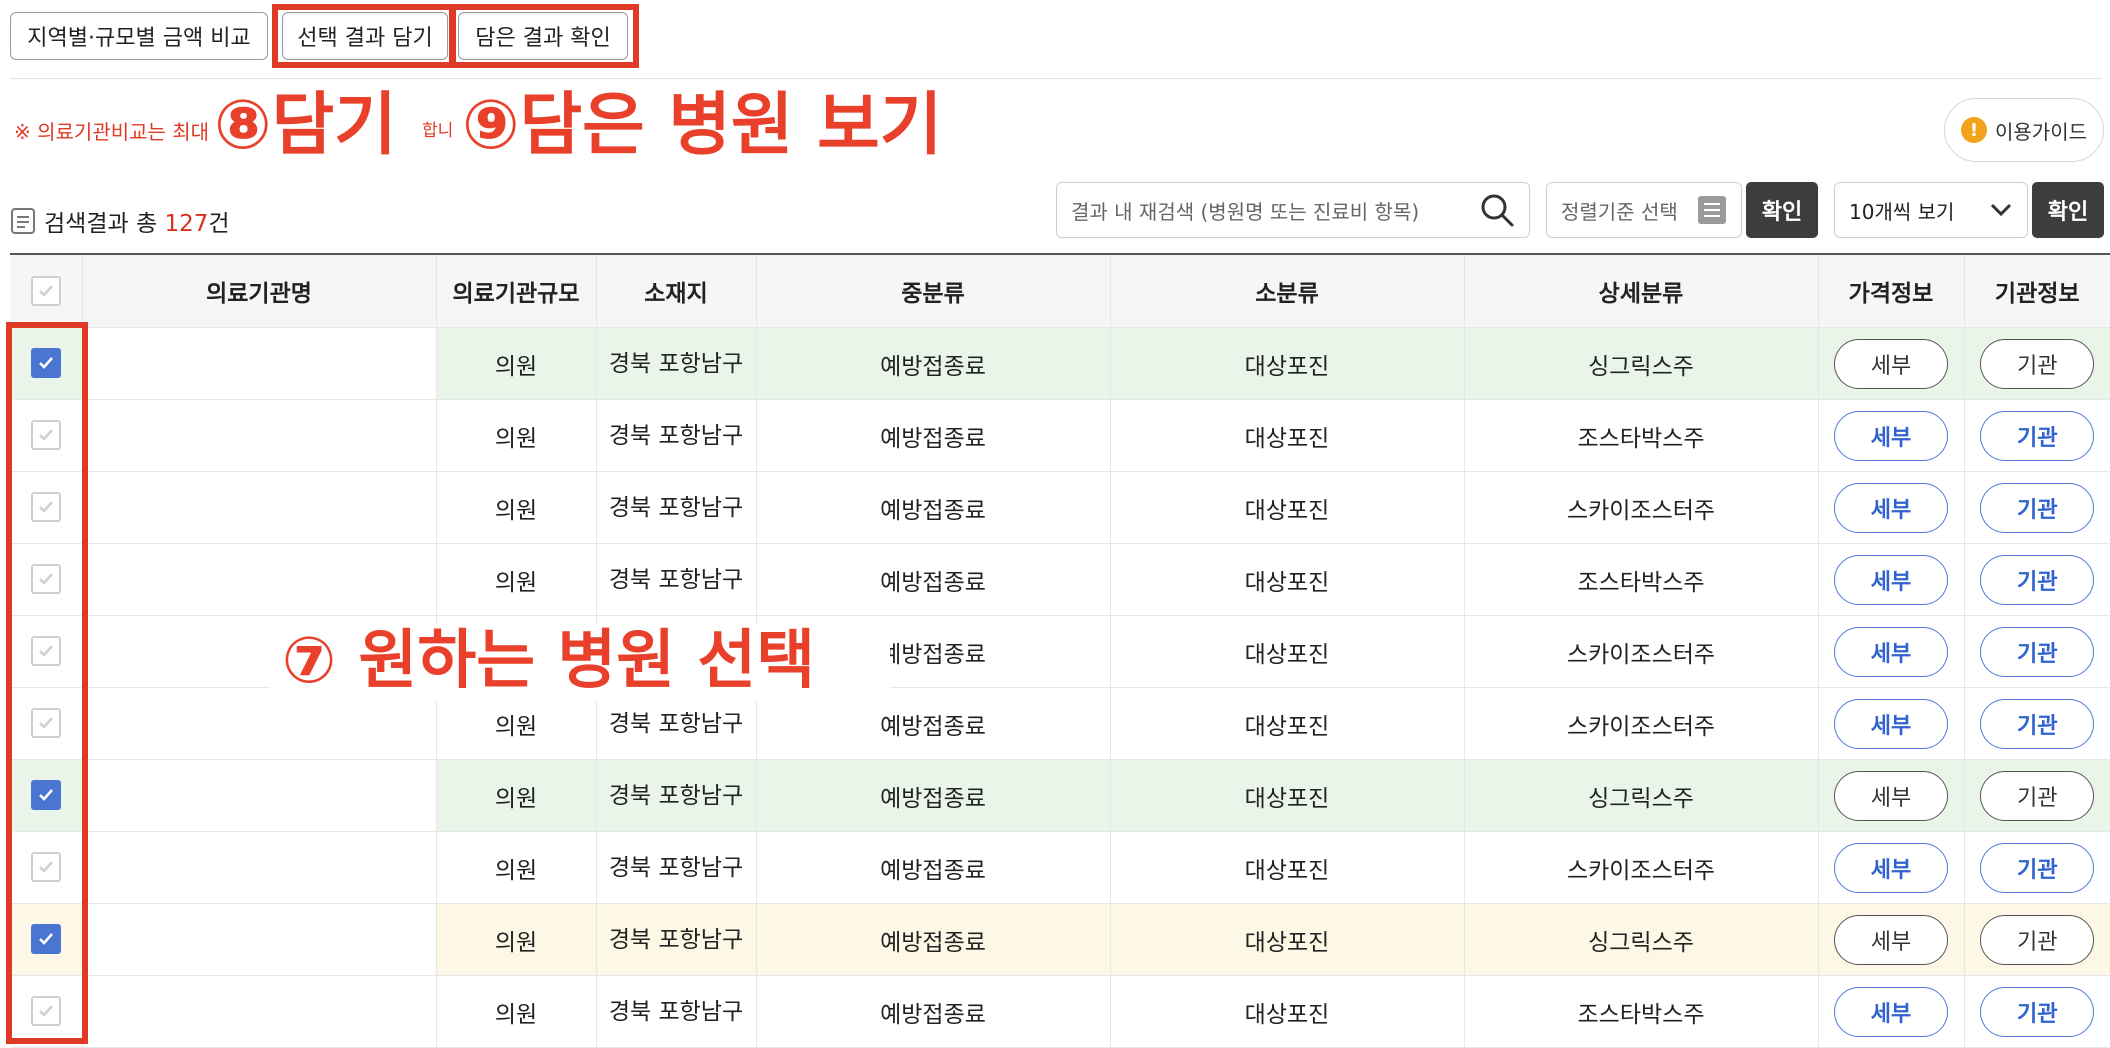  What do you see at coordinates (139, 36) in the screenshot?
I see `region-size-compare-button: 지역별·규모별 금액 비교` at bounding box center [139, 36].